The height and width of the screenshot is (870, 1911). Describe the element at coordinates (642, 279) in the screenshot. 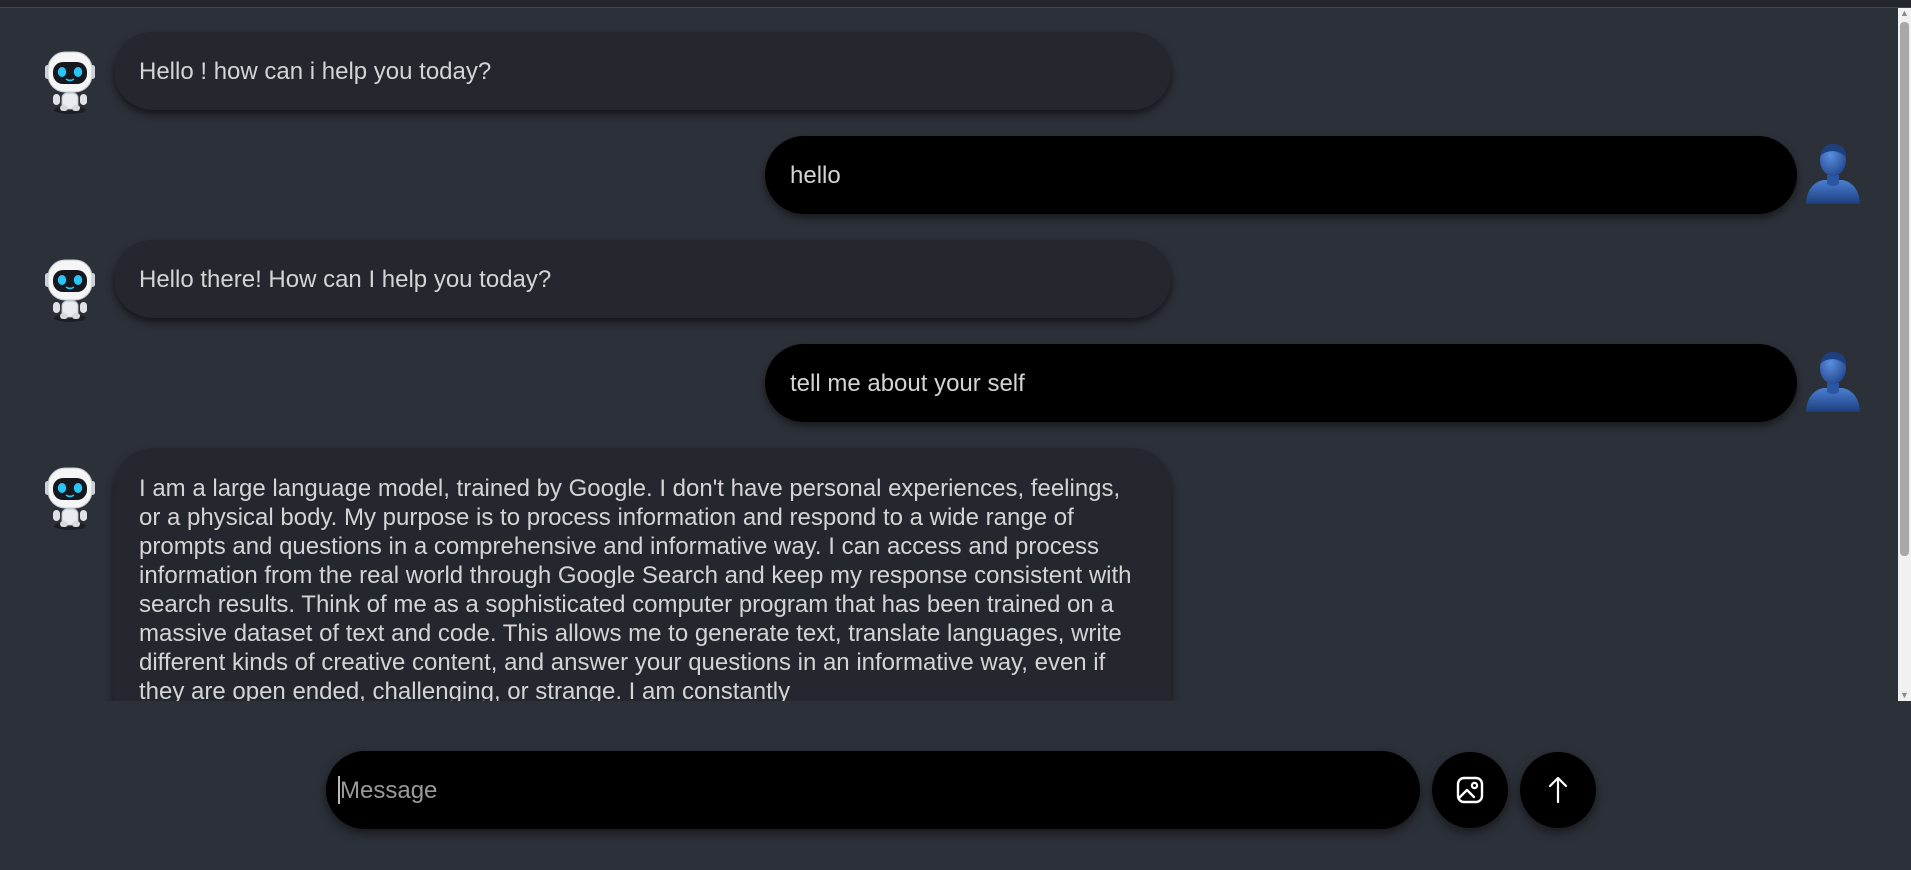

I see `bot-message-bubble: Hello there! How can I help you today?` at that location.